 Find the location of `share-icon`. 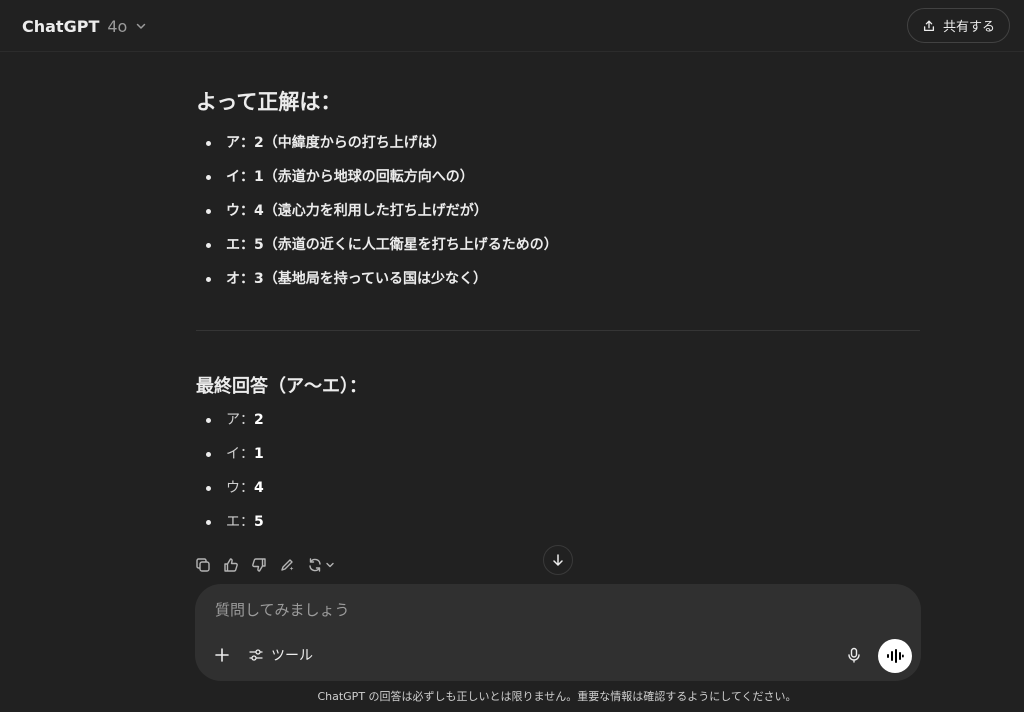

share-icon is located at coordinates (929, 25).